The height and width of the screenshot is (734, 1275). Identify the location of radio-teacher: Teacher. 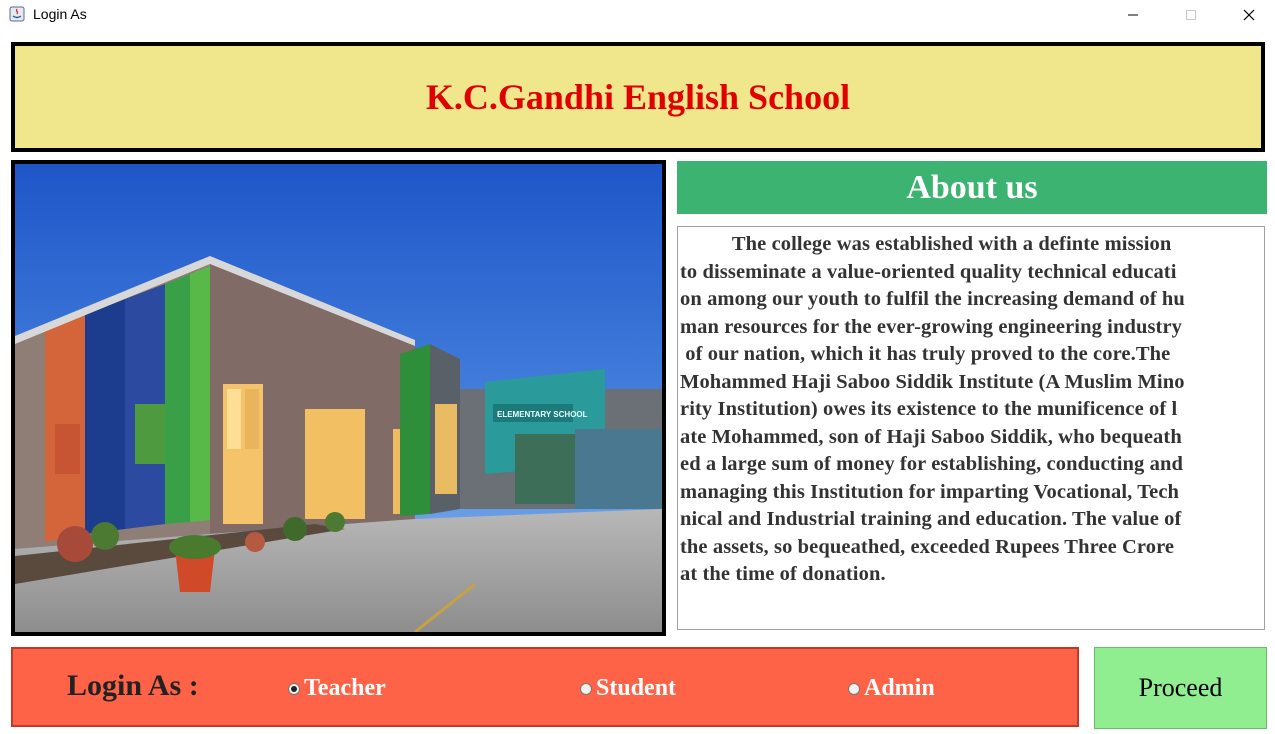
(337, 688).